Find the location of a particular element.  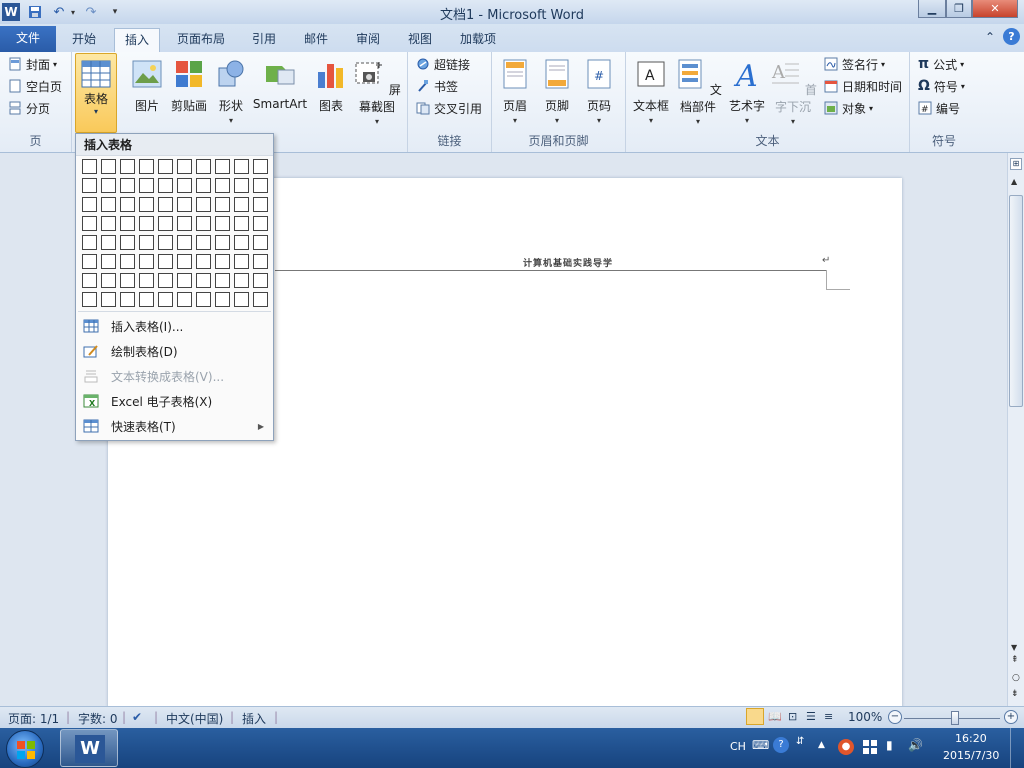

tab-review: 审阅 is located at coordinates (368, 40).